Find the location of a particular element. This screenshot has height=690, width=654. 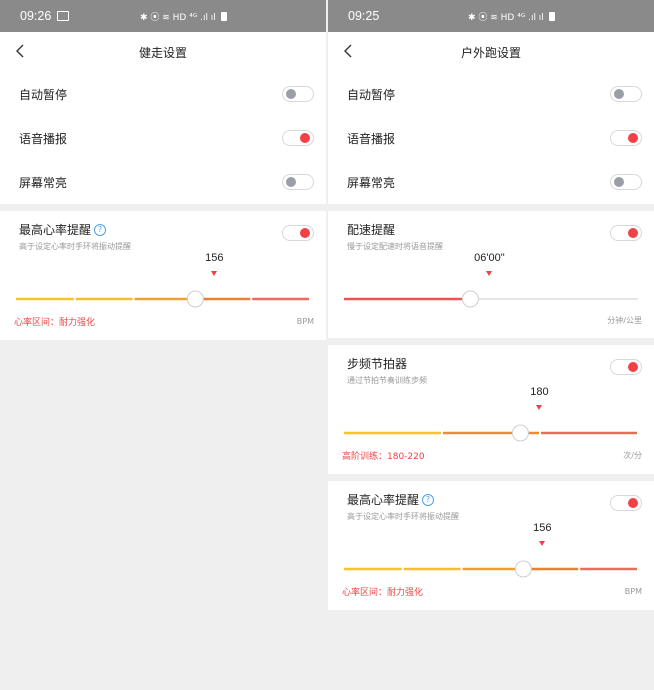

unit-label: 次/分 is located at coordinates (632, 455).